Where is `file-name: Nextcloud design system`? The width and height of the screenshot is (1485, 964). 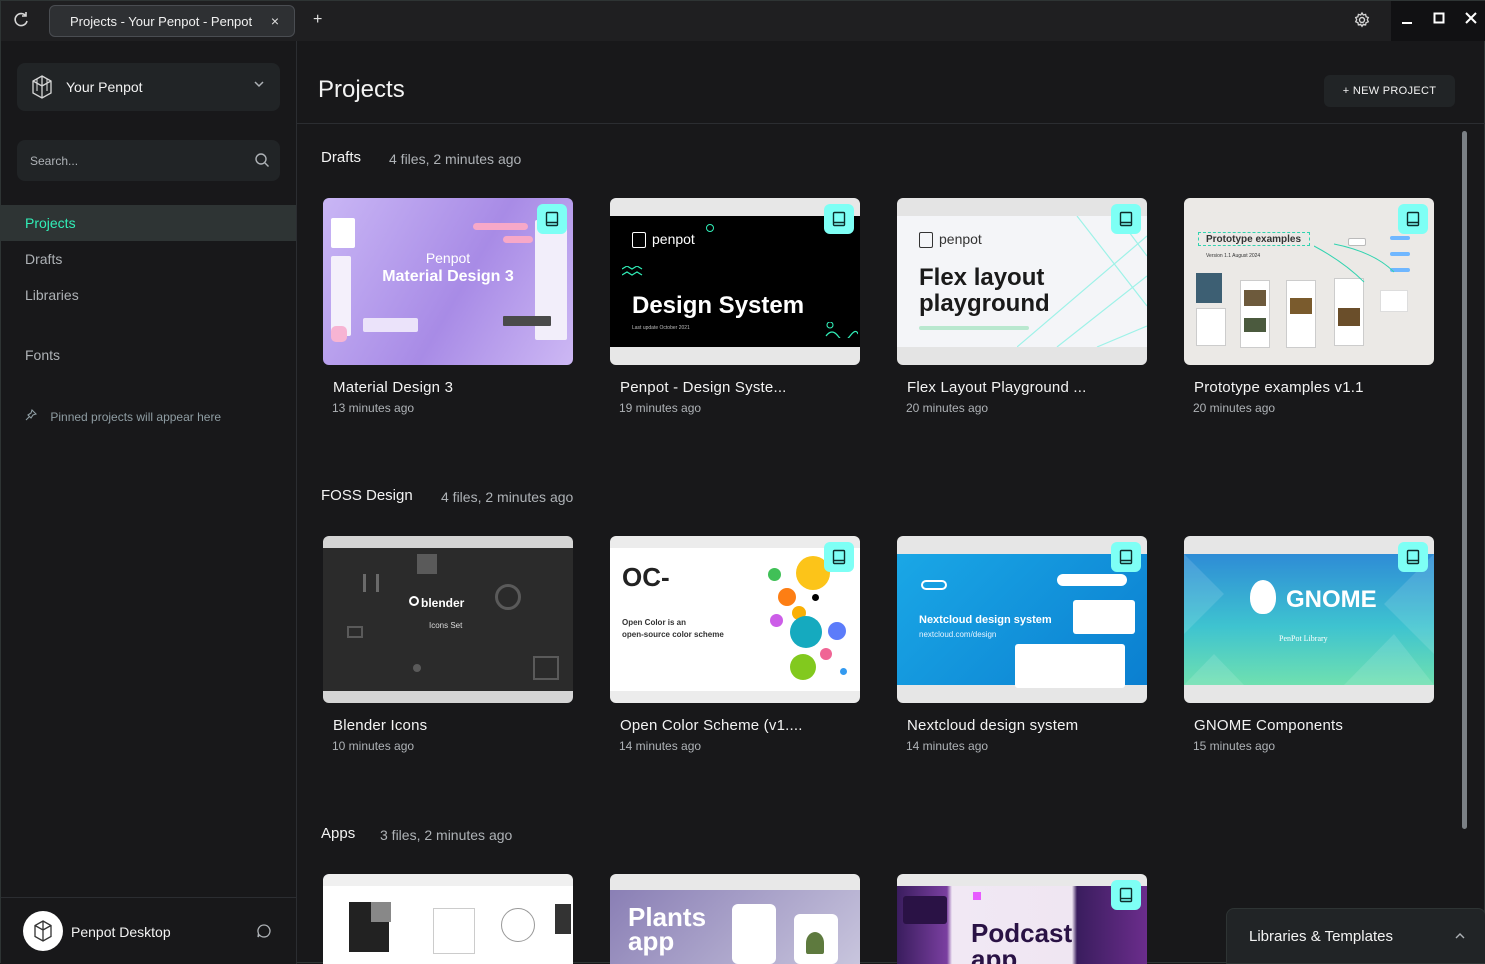 file-name: Nextcloud design system is located at coordinates (993, 725).